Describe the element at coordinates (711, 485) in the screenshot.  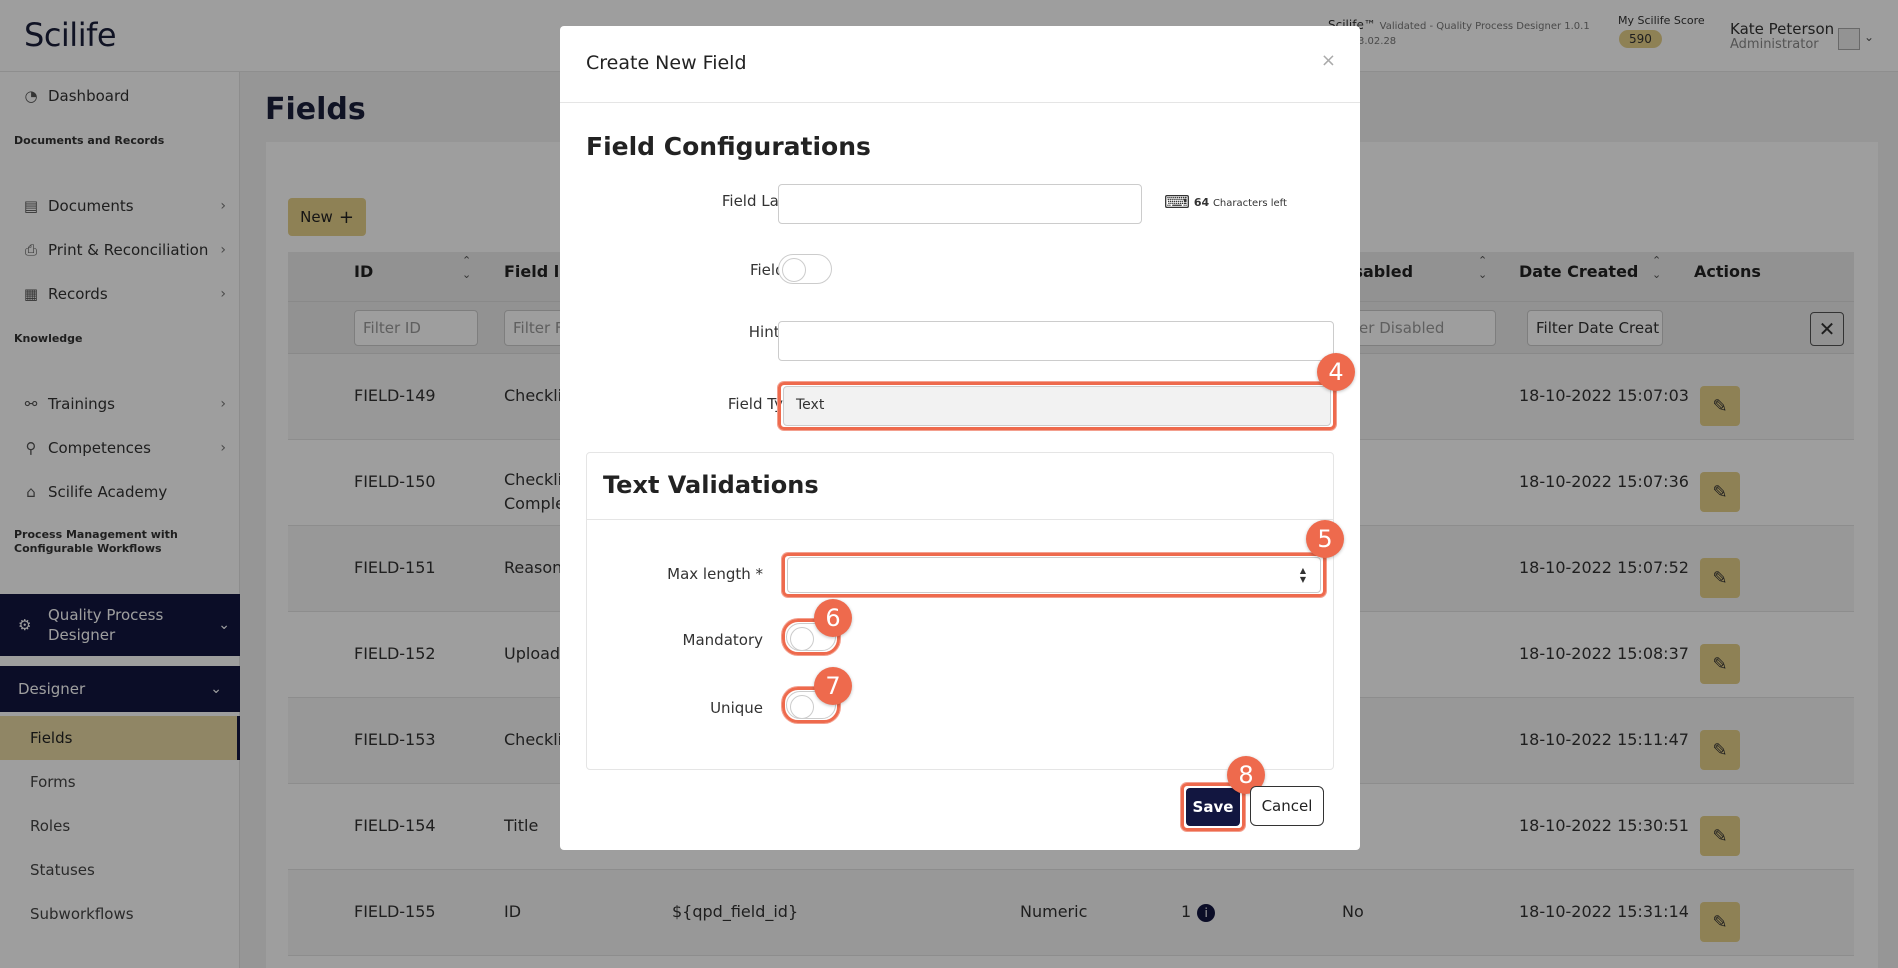
I see `validations-title: Text Validations` at that location.